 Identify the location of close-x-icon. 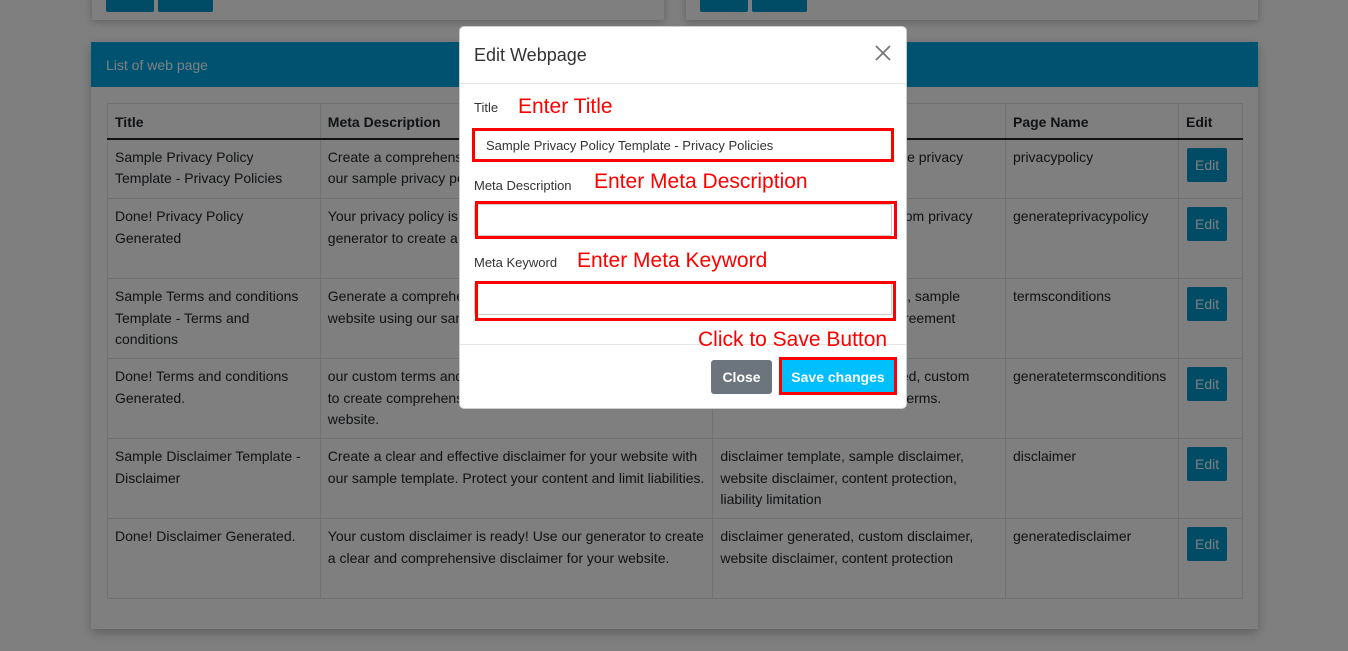
(883, 53).